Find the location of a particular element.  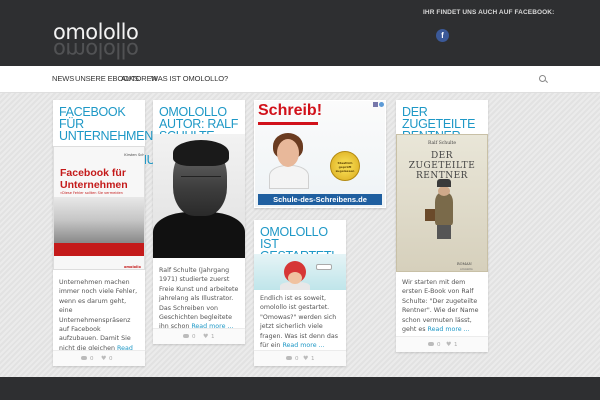

ad-info-icon is located at coordinates (381, 104).